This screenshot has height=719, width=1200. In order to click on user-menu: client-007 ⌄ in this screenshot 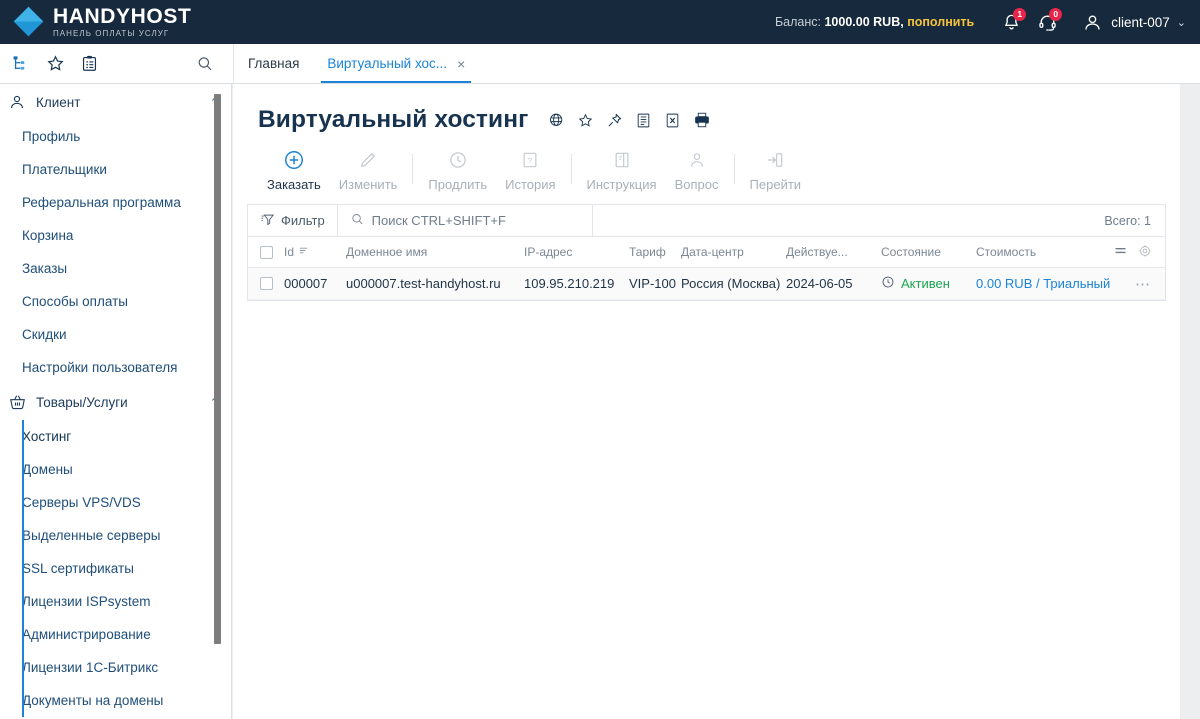, I will do `click(1134, 22)`.